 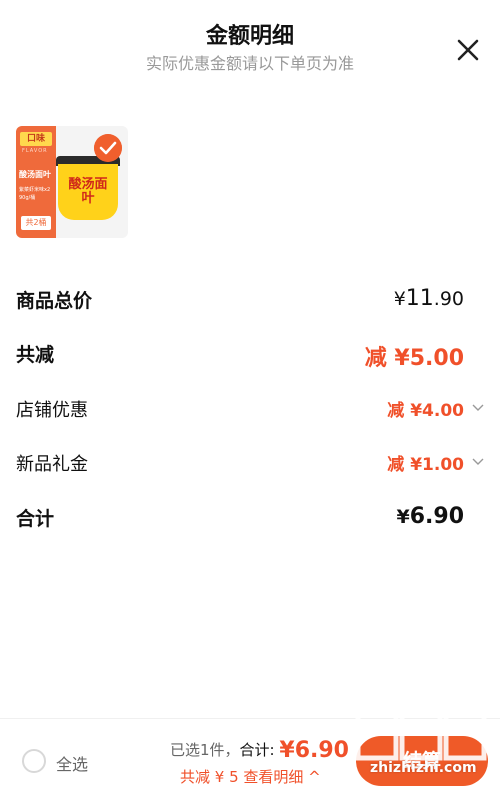 What do you see at coordinates (321, 750) in the screenshot?
I see `total-value: 6.90` at bounding box center [321, 750].